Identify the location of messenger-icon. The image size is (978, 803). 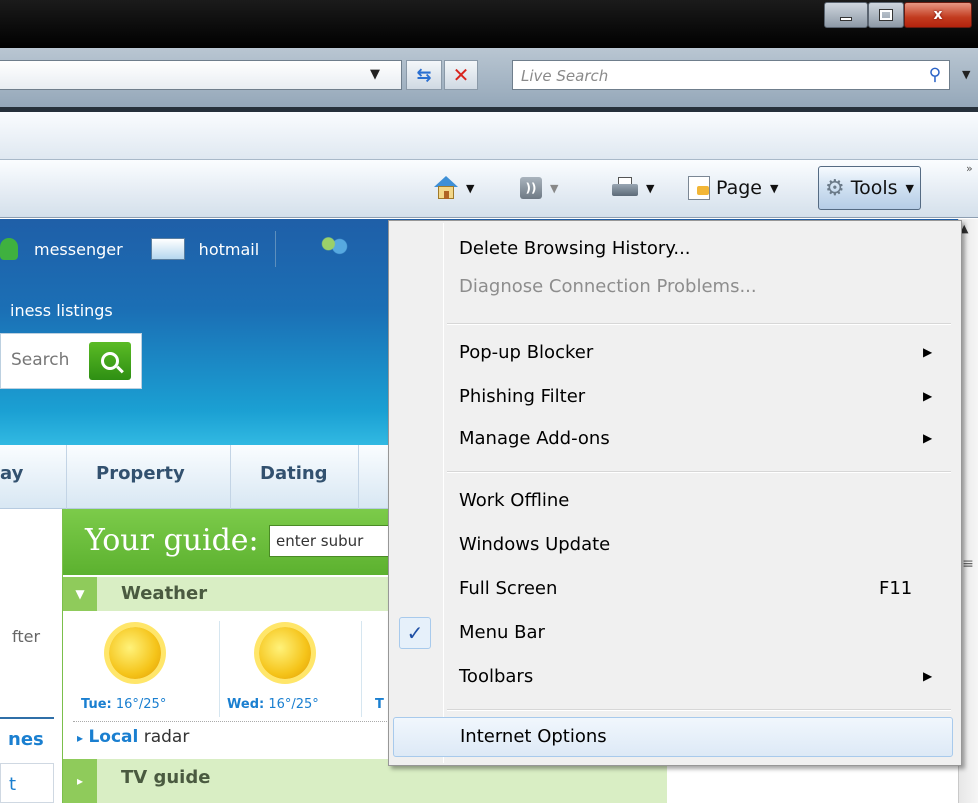
(9, 249).